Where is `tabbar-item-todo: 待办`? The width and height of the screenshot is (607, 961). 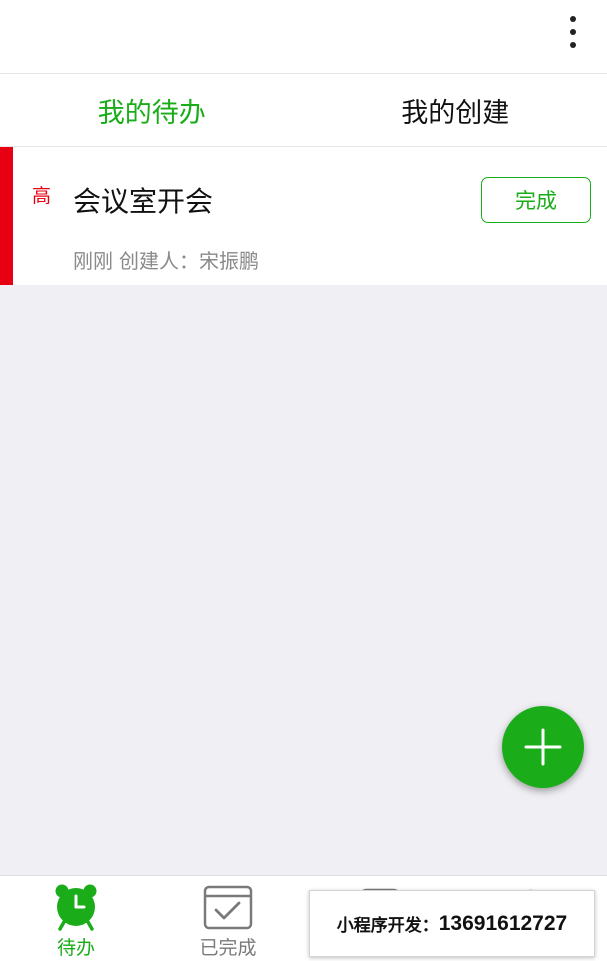 tabbar-item-todo: 待办 is located at coordinates (76, 918).